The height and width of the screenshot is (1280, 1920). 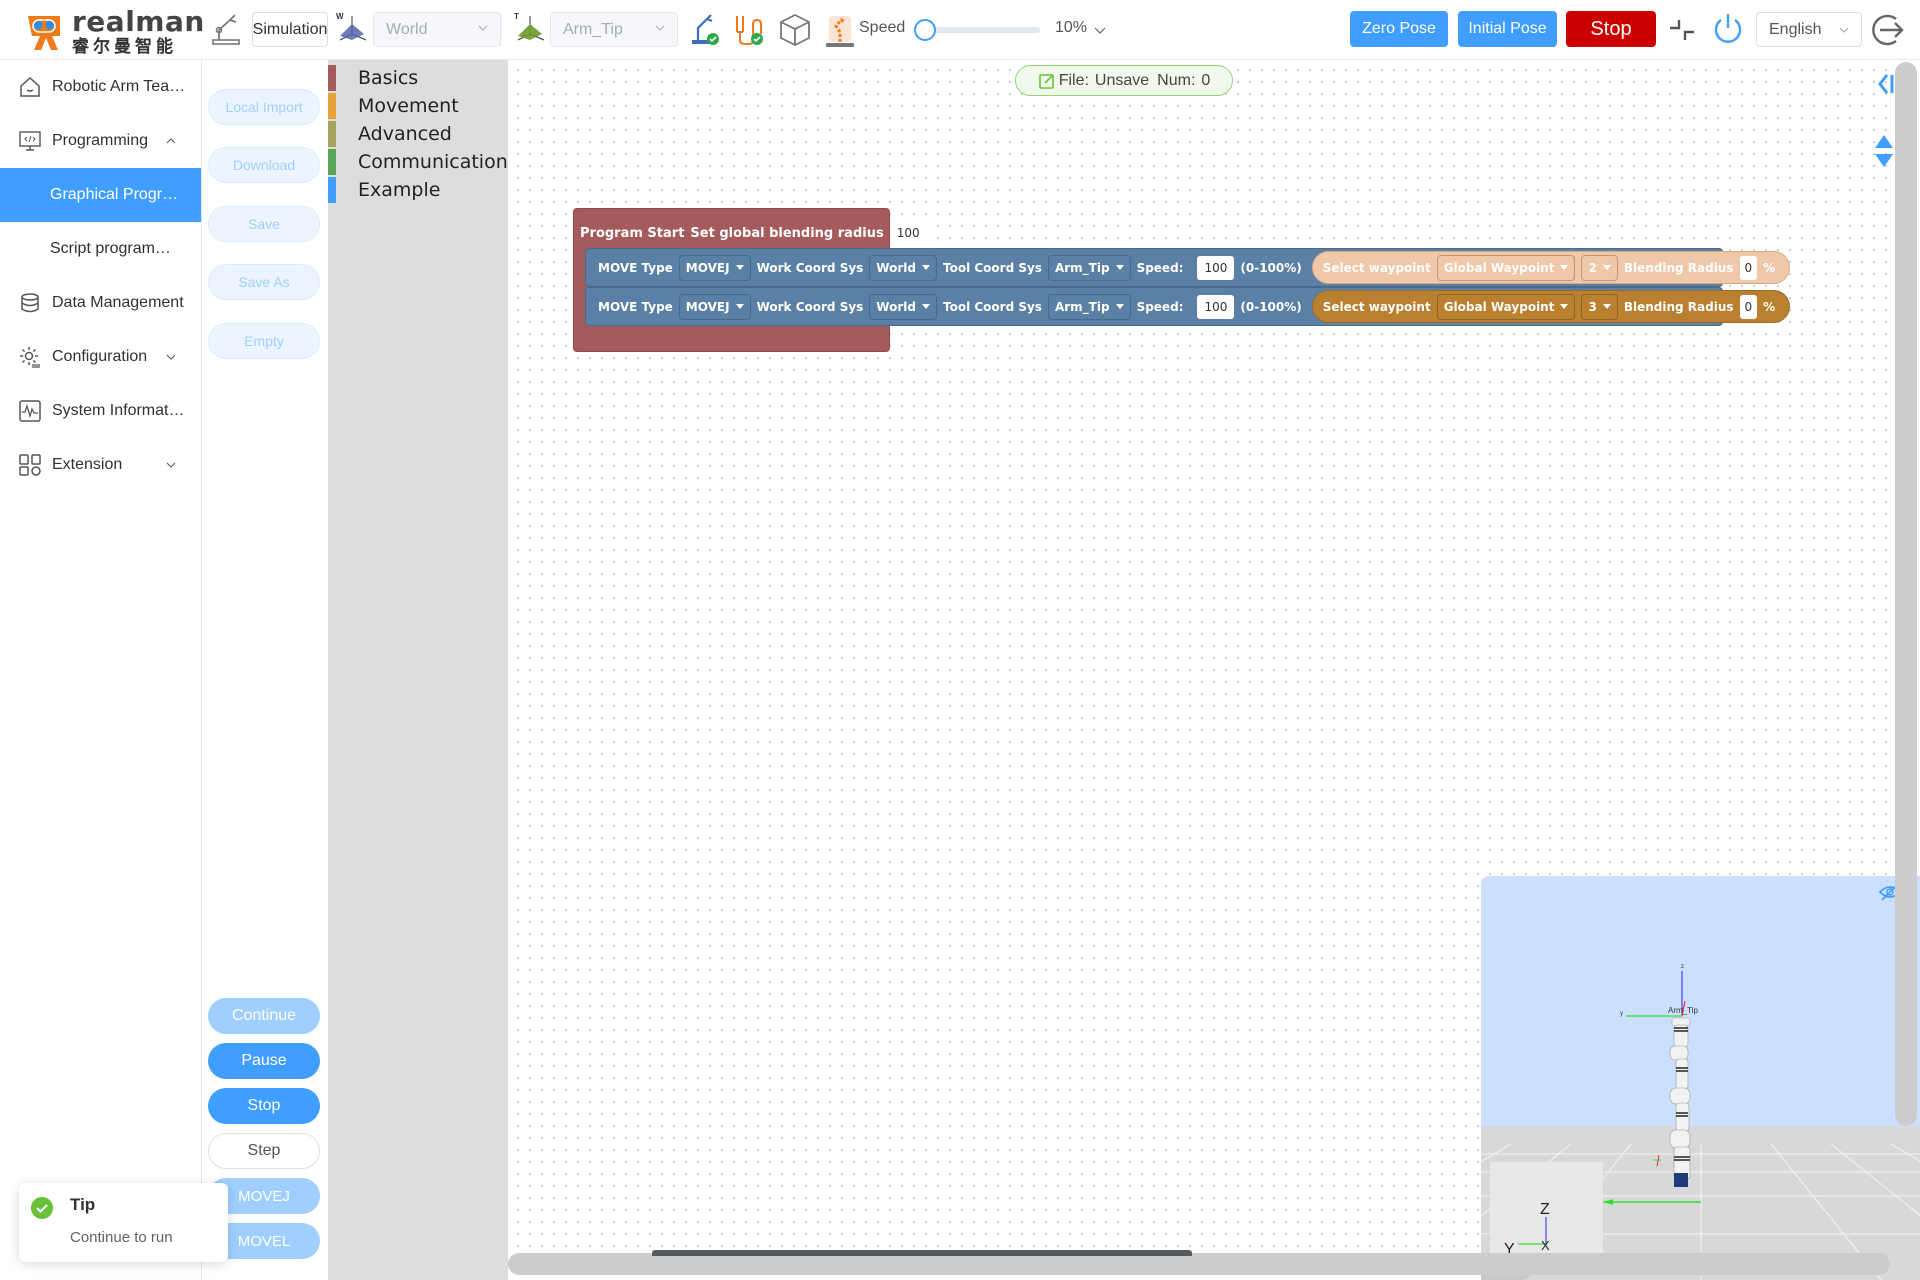 I want to click on sidebar-item-data-management: Data Management, so click(x=100, y=303).